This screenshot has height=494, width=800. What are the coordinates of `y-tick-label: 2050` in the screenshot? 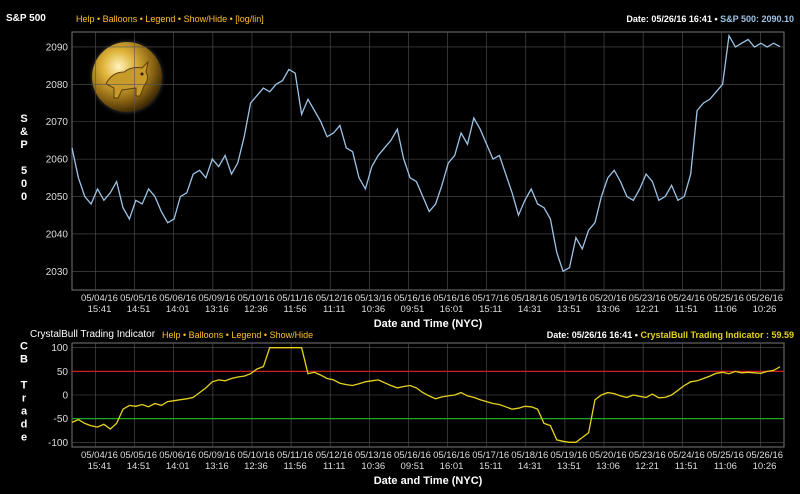 It's located at (57, 197).